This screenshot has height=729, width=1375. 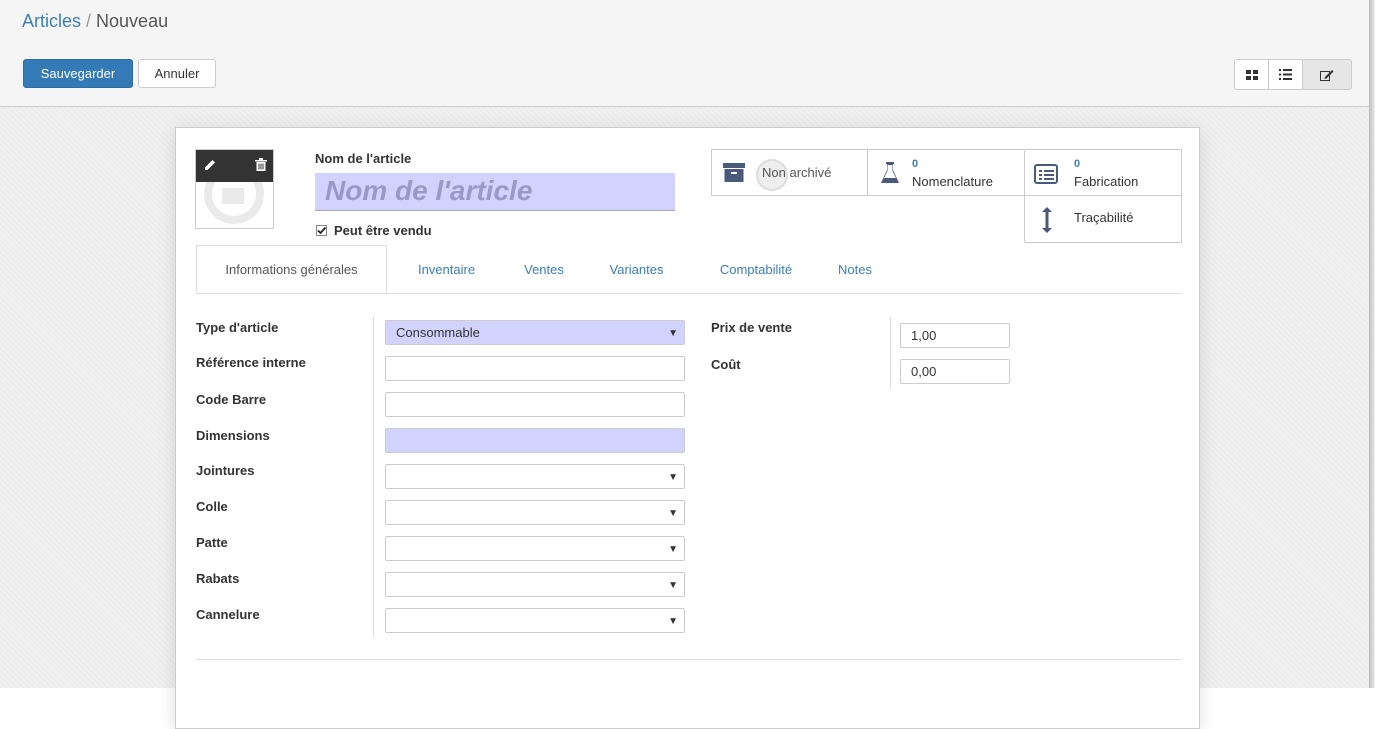 What do you see at coordinates (636, 269) in the screenshot?
I see `tab-variants: Variantes` at bounding box center [636, 269].